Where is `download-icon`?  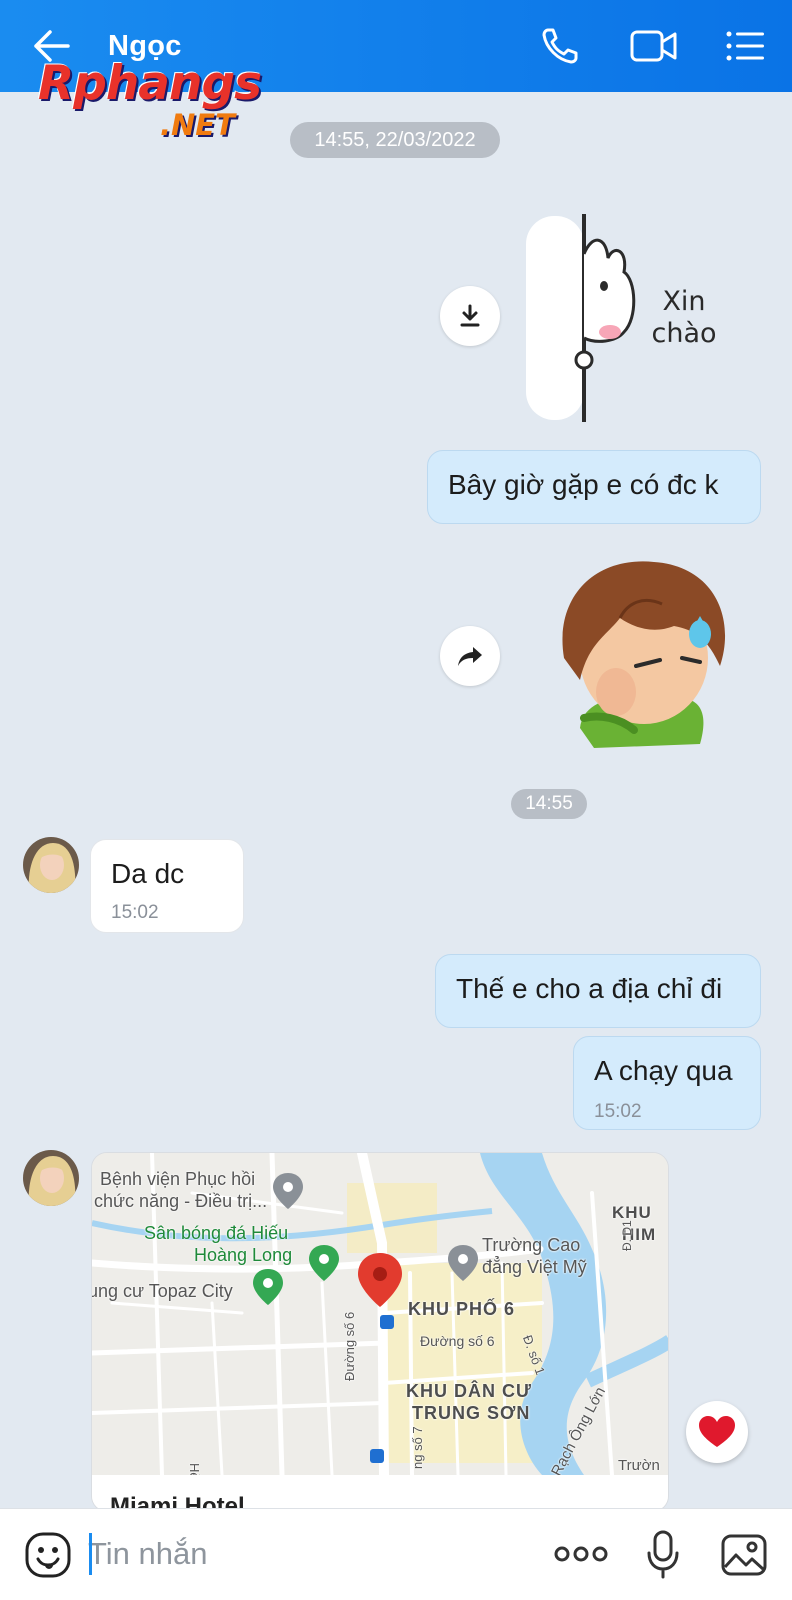
download-icon is located at coordinates (470, 315).